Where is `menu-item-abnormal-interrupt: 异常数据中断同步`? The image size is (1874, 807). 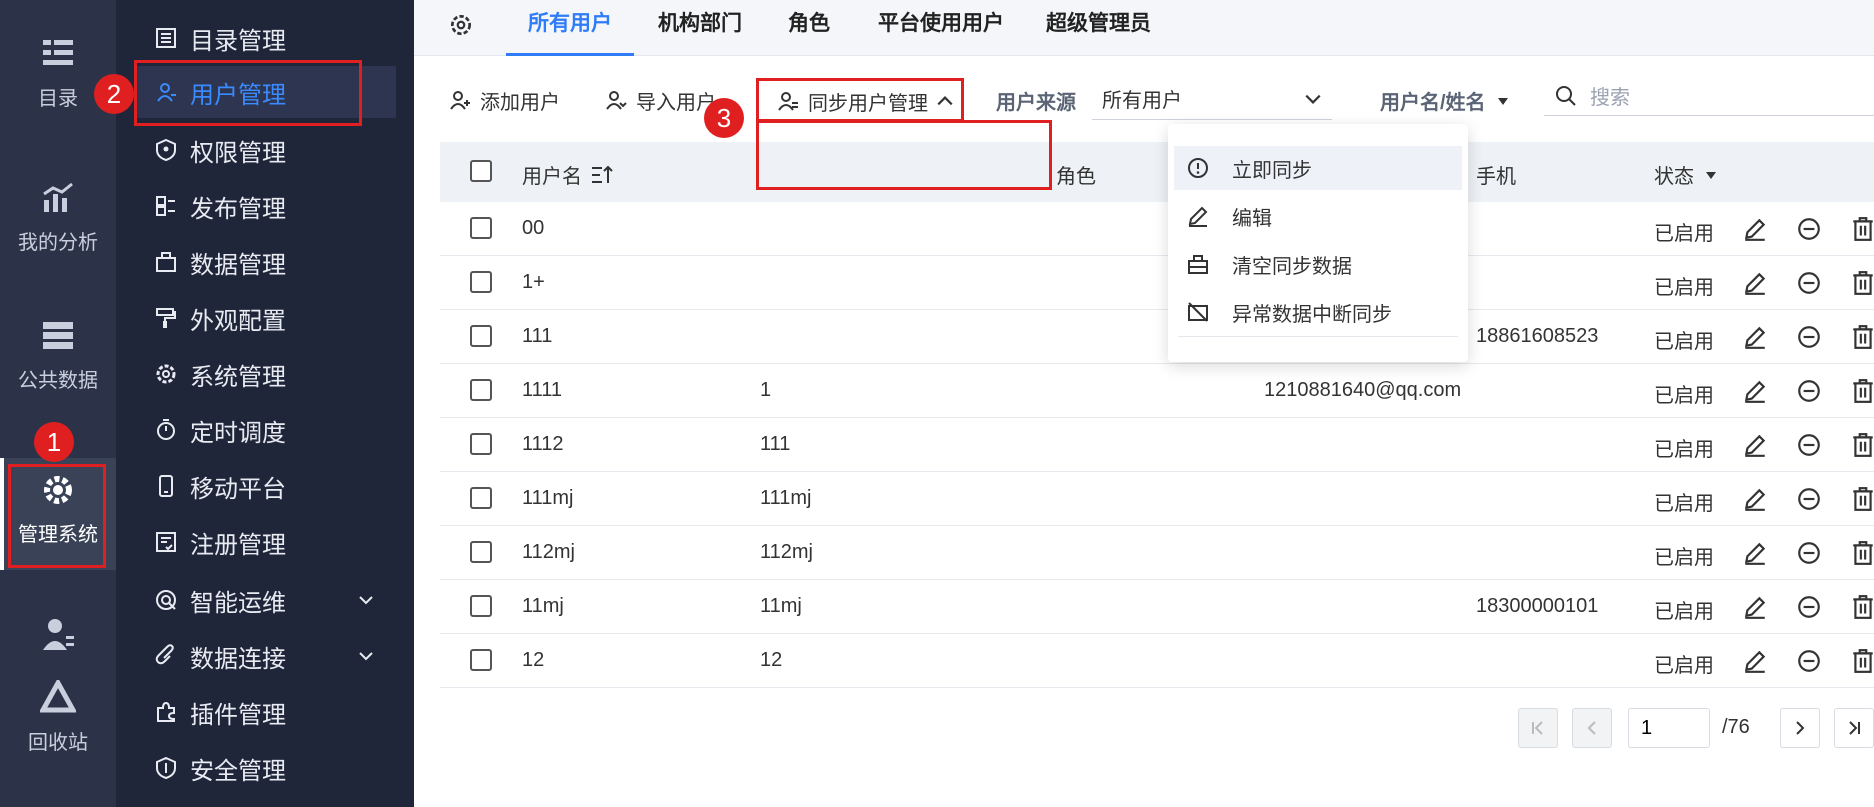 menu-item-abnormal-interrupt: 异常数据中断同步 is located at coordinates (1318, 312).